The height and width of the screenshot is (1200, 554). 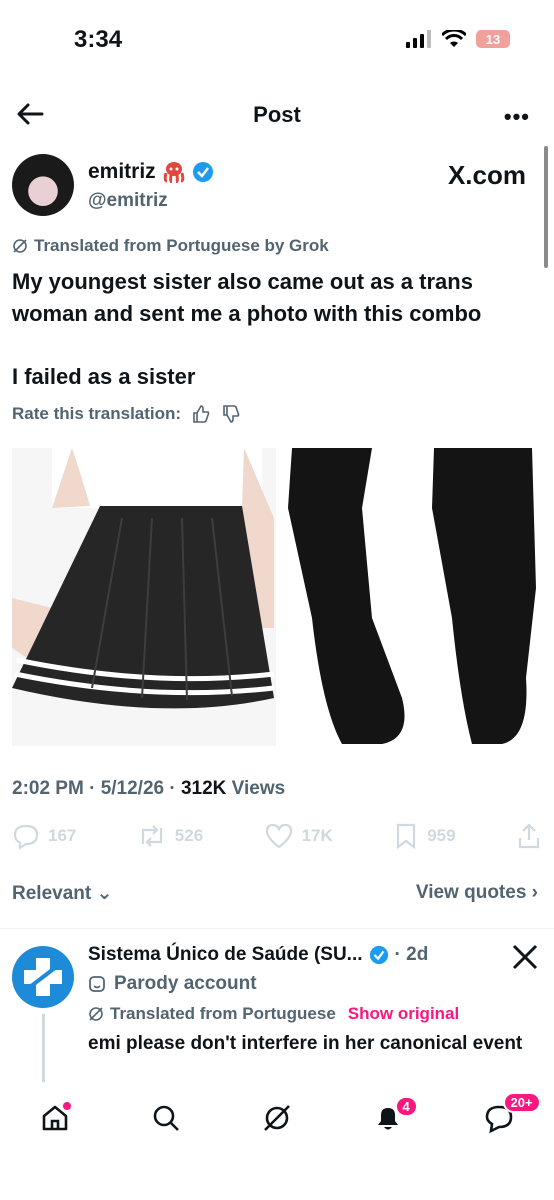 I want to click on wifi-icon, so click(x=454, y=38).